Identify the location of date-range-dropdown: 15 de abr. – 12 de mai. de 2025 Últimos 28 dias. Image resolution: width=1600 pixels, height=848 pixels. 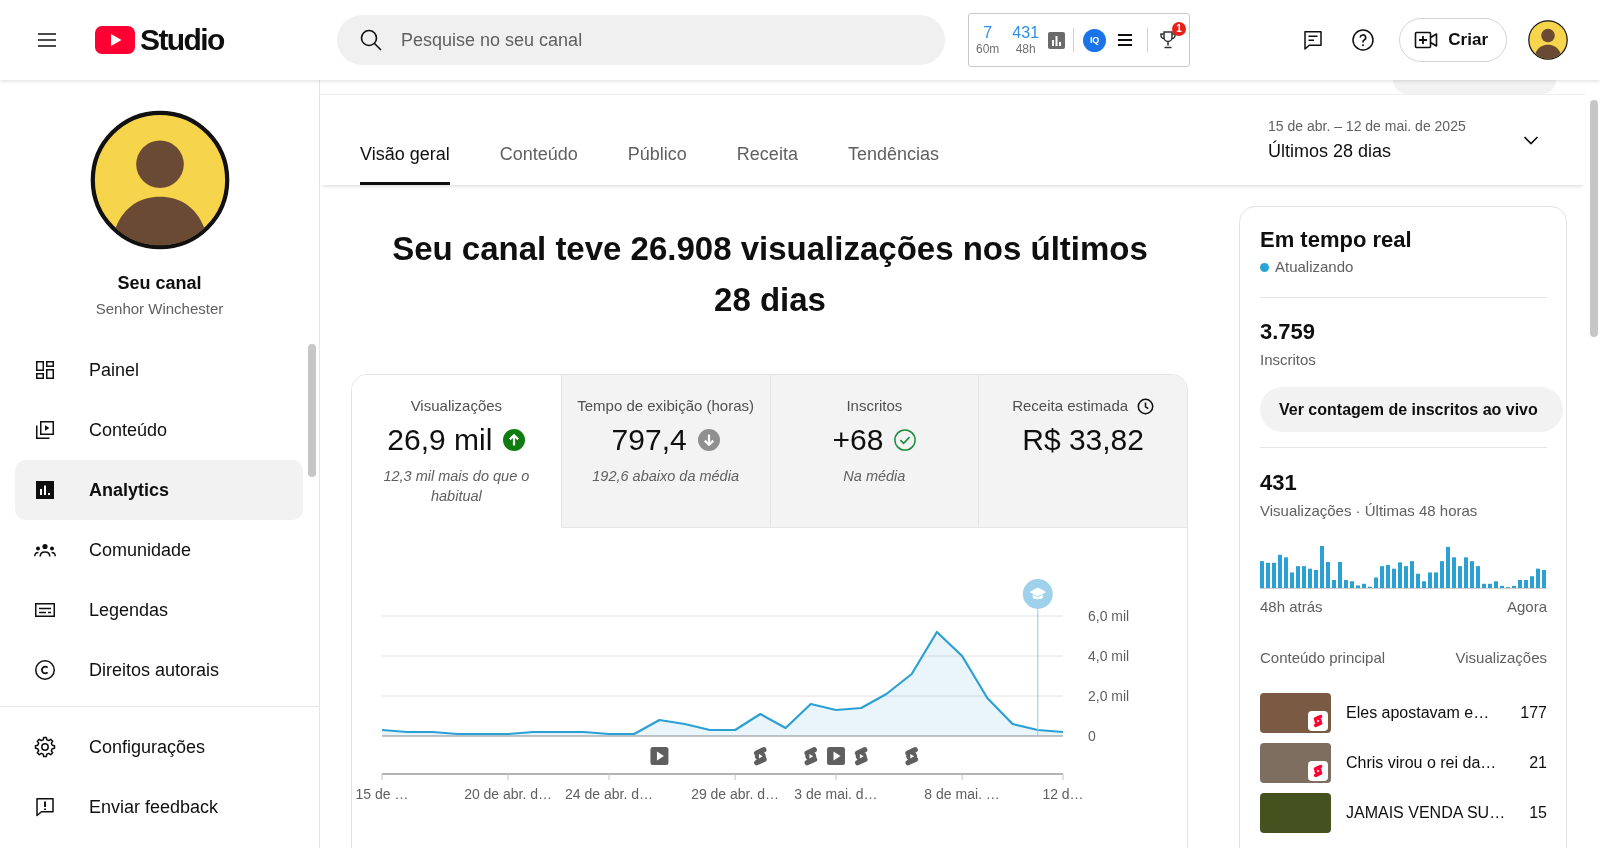
(1405, 140).